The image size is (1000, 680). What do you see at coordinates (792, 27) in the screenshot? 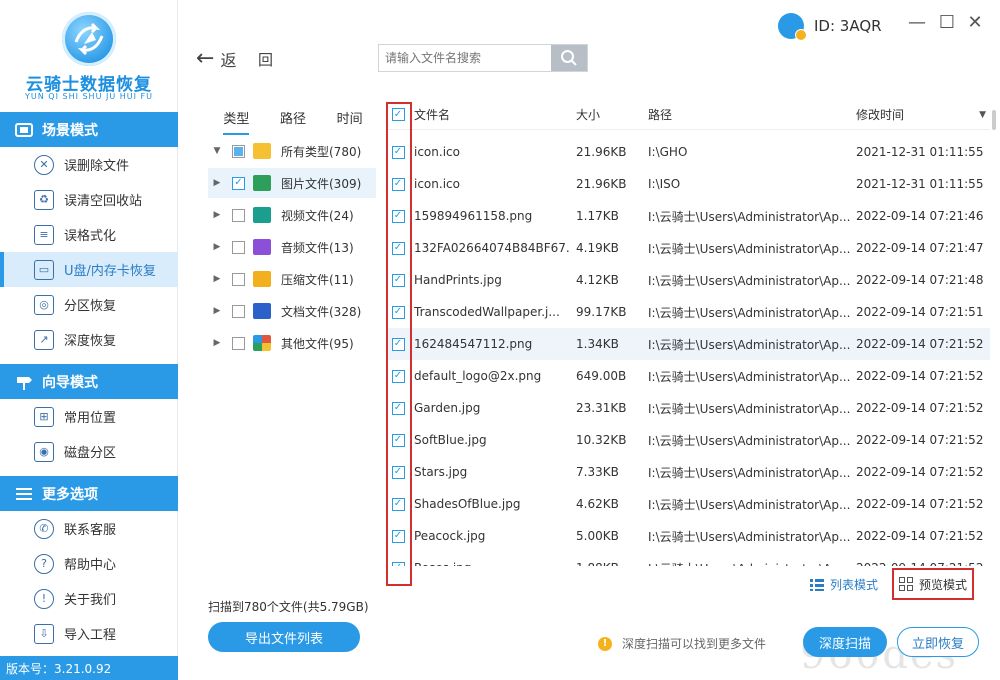
I see `avatar-icon` at bounding box center [792, 27].